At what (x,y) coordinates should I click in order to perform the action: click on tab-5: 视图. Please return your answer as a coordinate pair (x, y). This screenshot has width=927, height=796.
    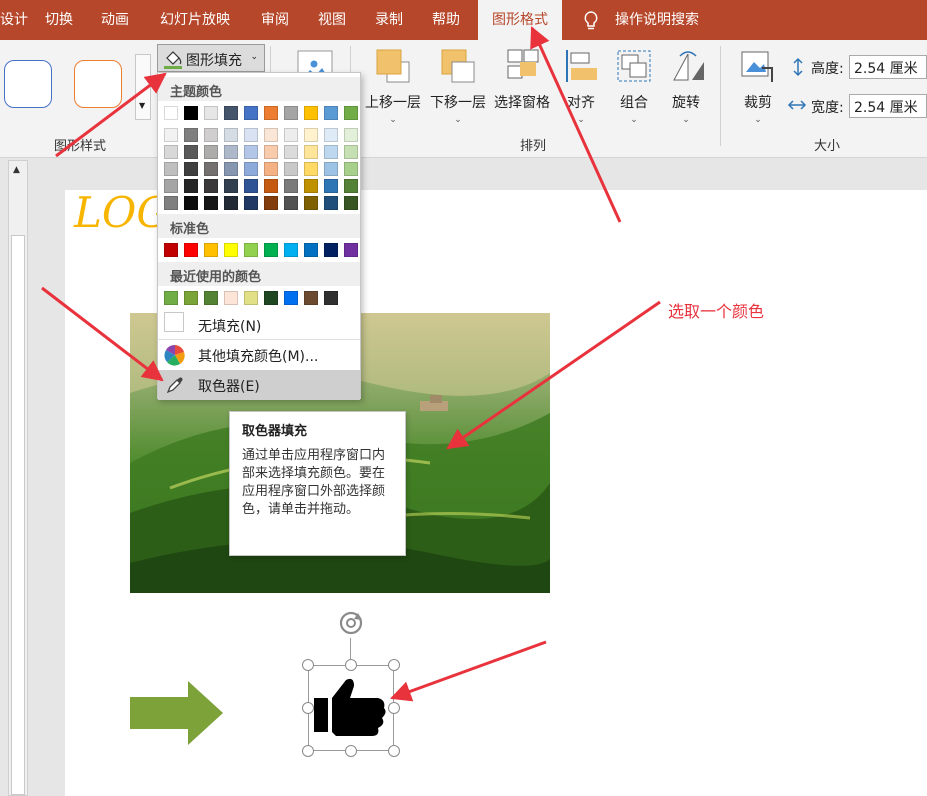
    Looking at the image, I should click on (332, 20).